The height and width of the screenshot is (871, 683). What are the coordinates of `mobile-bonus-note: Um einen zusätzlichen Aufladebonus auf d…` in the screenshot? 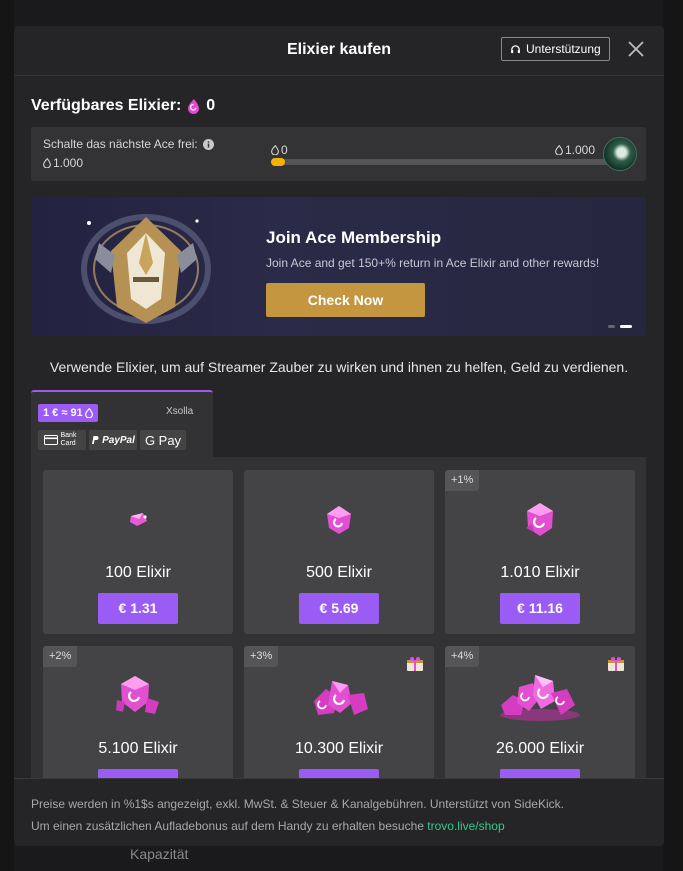 It's located at (268, 826).